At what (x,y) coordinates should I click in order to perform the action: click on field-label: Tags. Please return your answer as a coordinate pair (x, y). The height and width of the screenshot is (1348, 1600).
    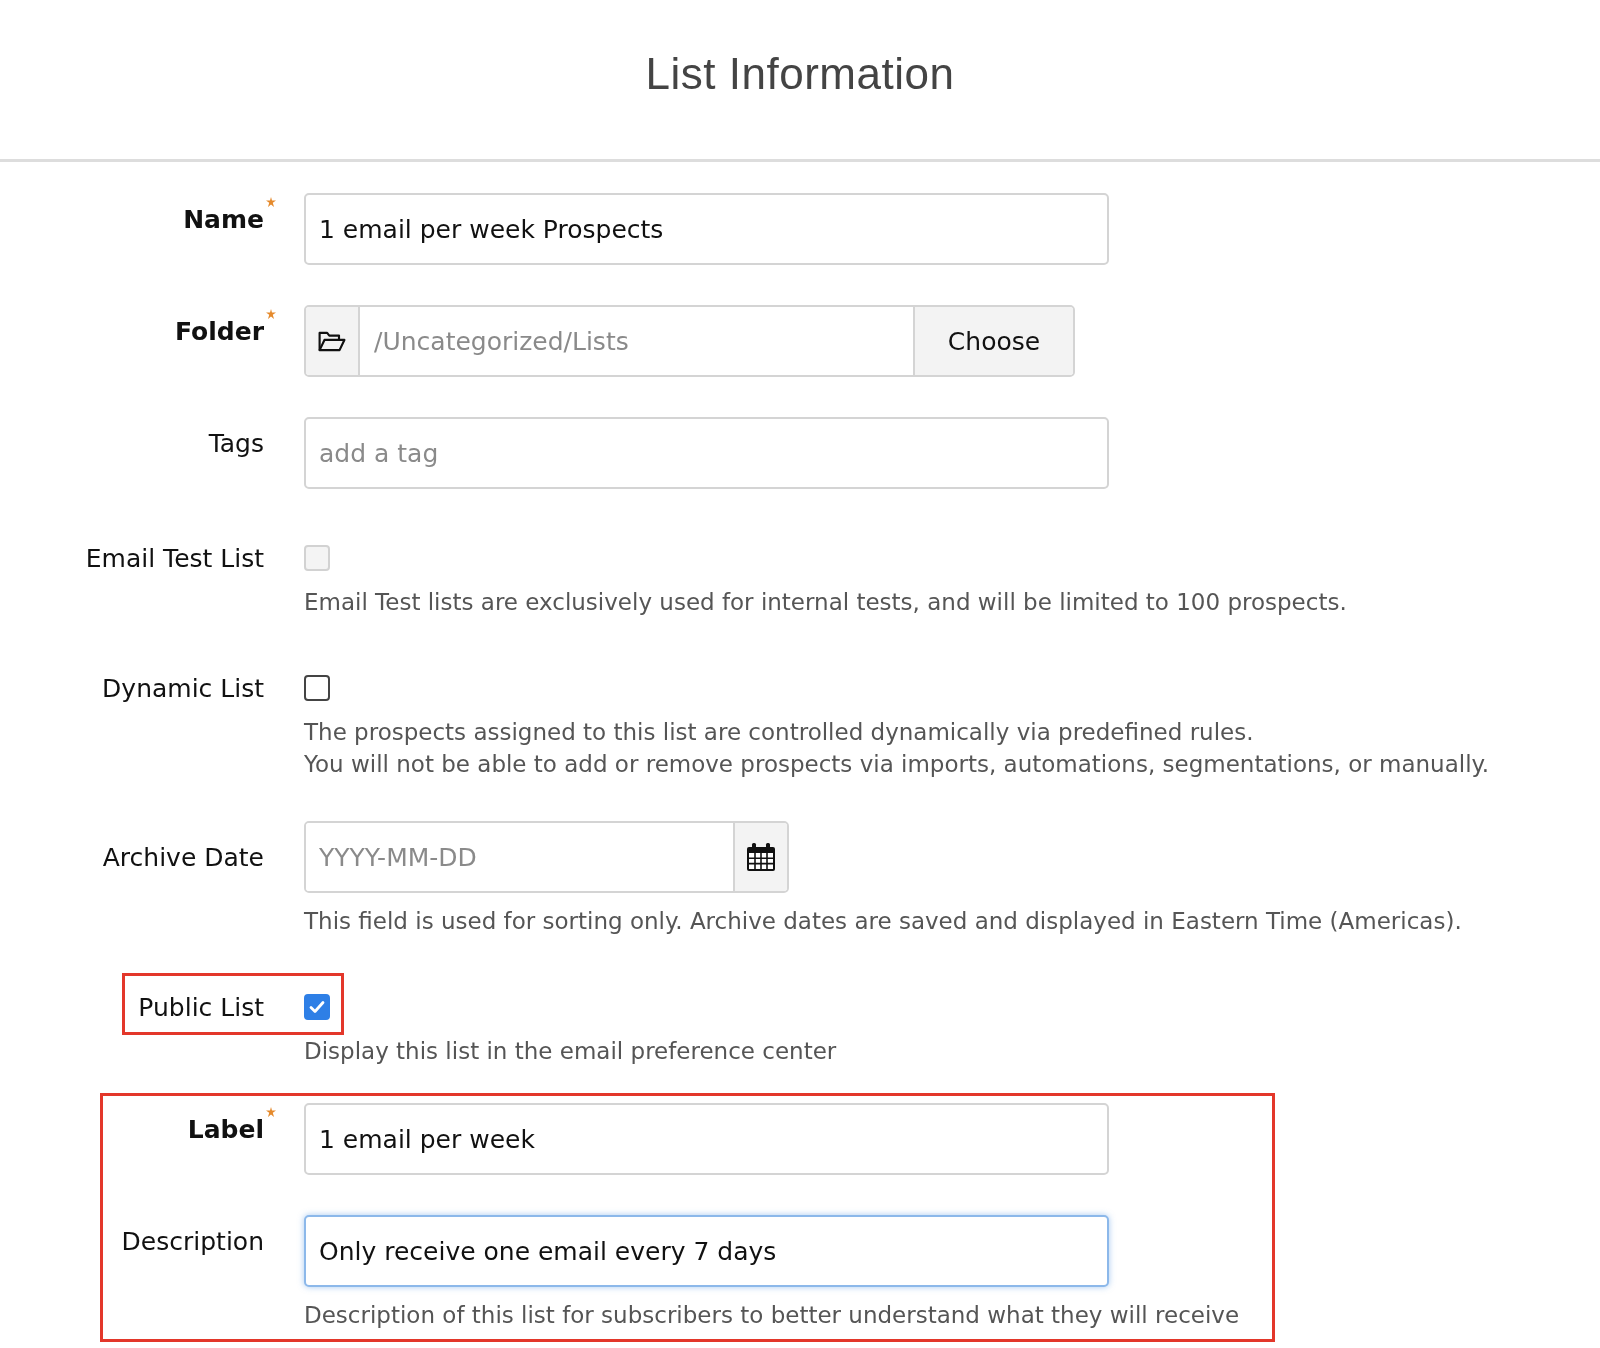
    Looking at the image, I should click on (236, 443).